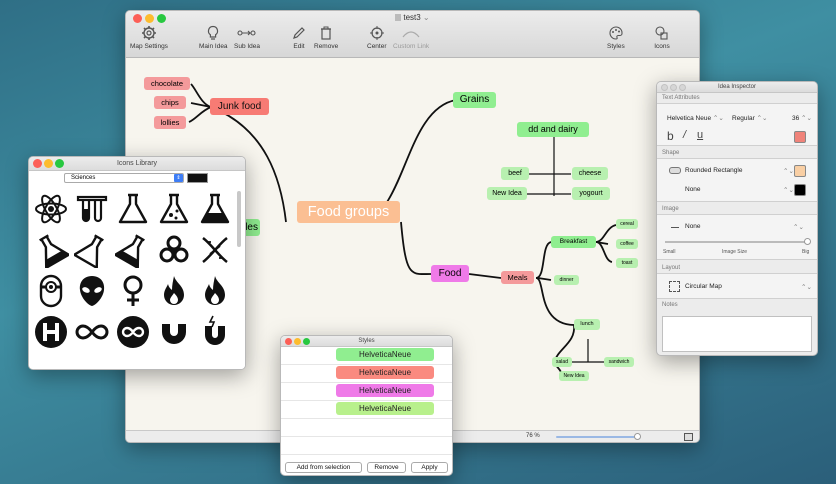  I want to click on tilted-flask-icon, so click(51, 250).